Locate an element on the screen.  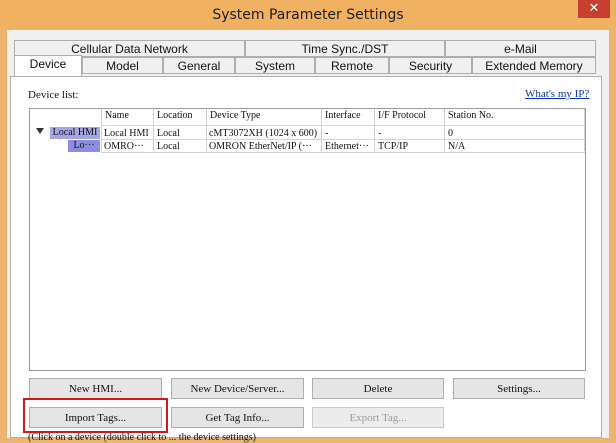
whats-my-ip-link: What's my IP? is located at coordinates (557, 94).